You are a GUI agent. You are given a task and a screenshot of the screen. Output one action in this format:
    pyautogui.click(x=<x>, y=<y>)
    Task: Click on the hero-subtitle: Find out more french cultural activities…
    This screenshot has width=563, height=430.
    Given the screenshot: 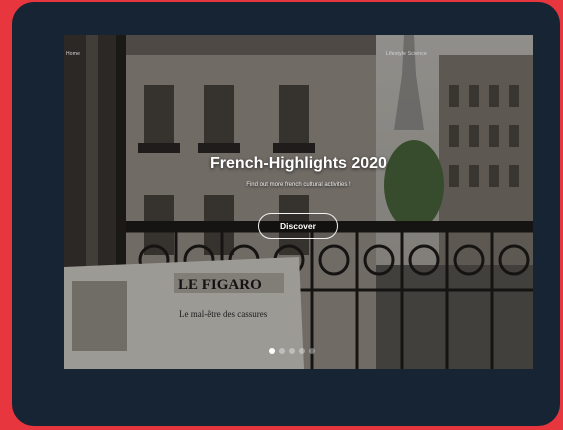 What is the action you would take?
    pyautogui.click(x=298, y=185)
    